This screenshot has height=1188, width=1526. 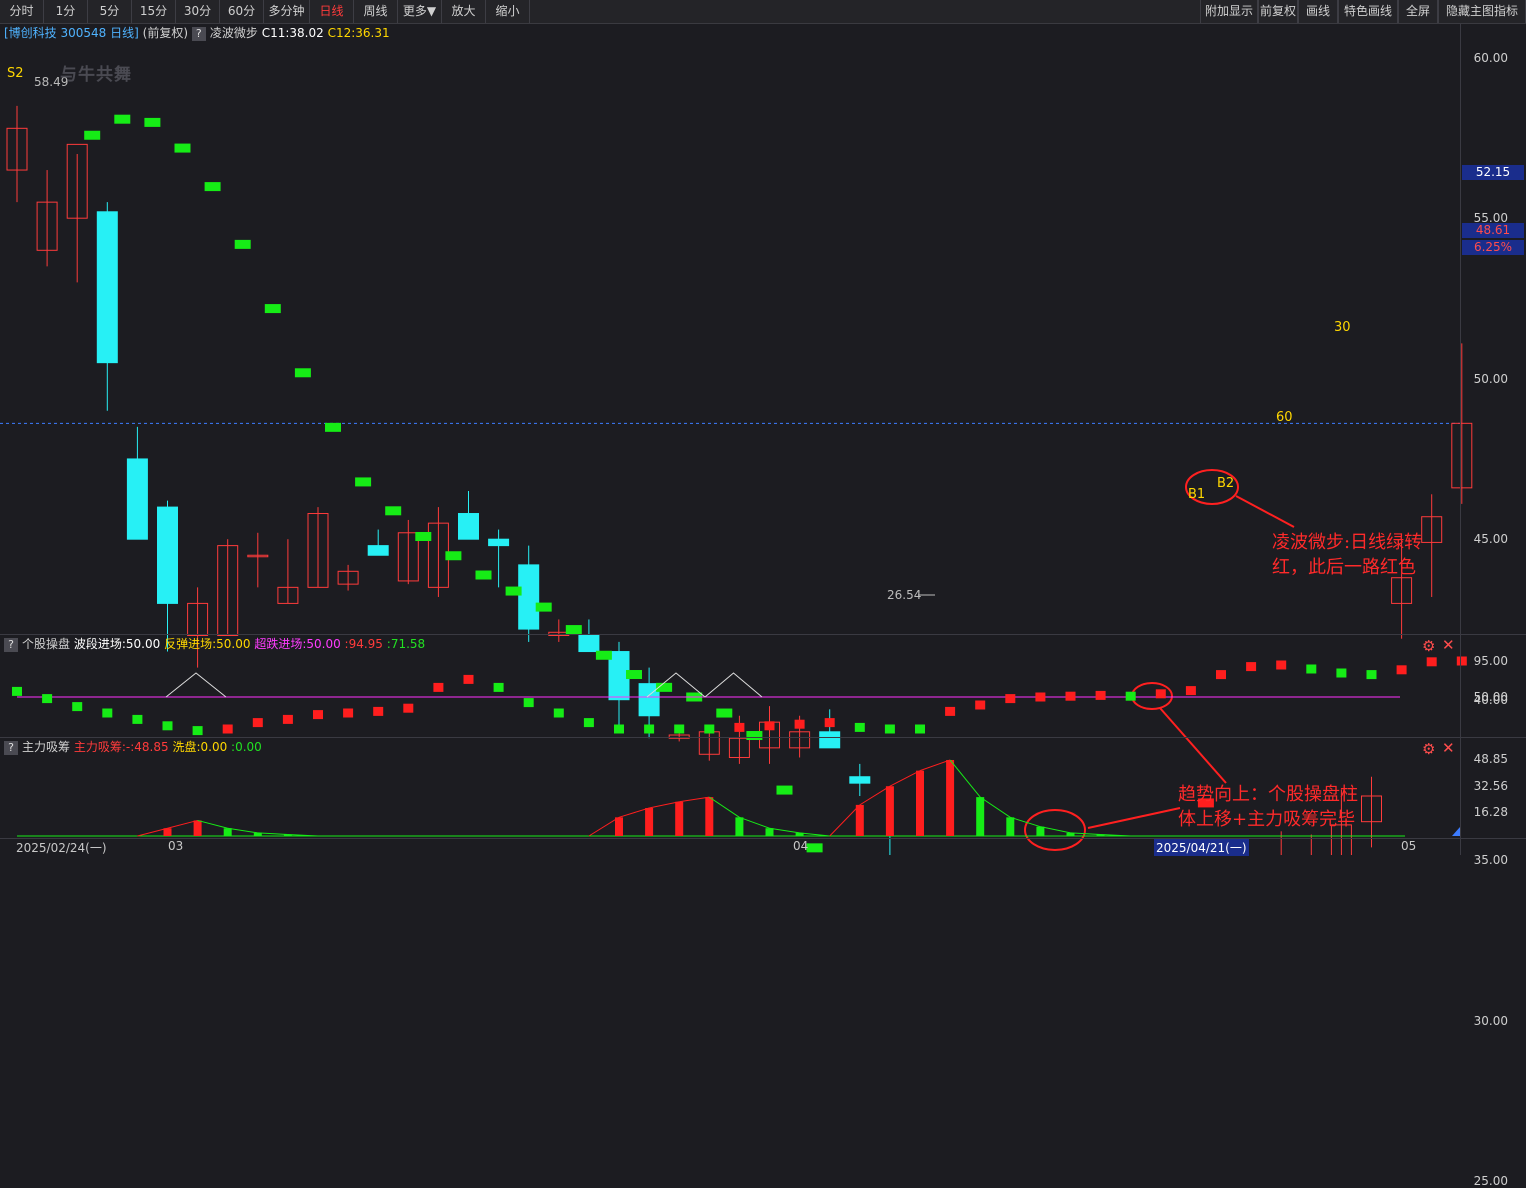 What do you see at coordinates (292, 33) in the screenshot?
I see `indicator-c1: C11:38.02` at bounding box center [292, 33].